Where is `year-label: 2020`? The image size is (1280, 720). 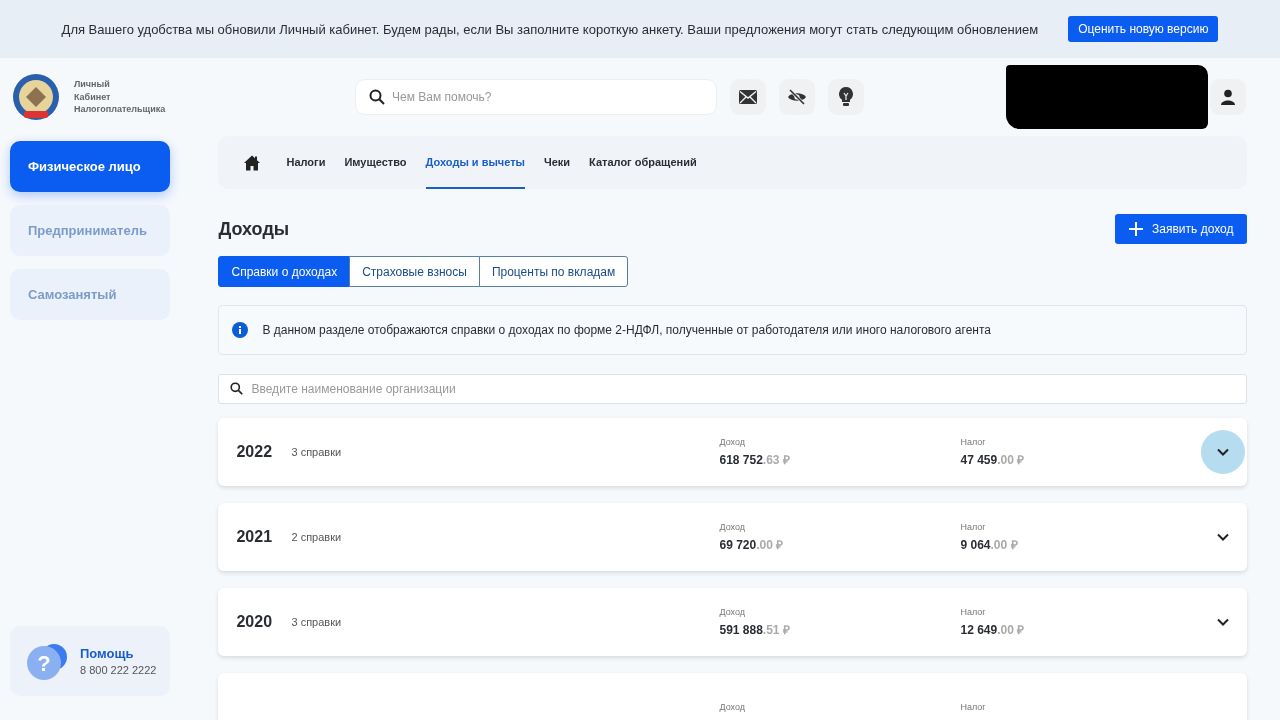
year-label: 2020 is located at coordinates (254, 621).